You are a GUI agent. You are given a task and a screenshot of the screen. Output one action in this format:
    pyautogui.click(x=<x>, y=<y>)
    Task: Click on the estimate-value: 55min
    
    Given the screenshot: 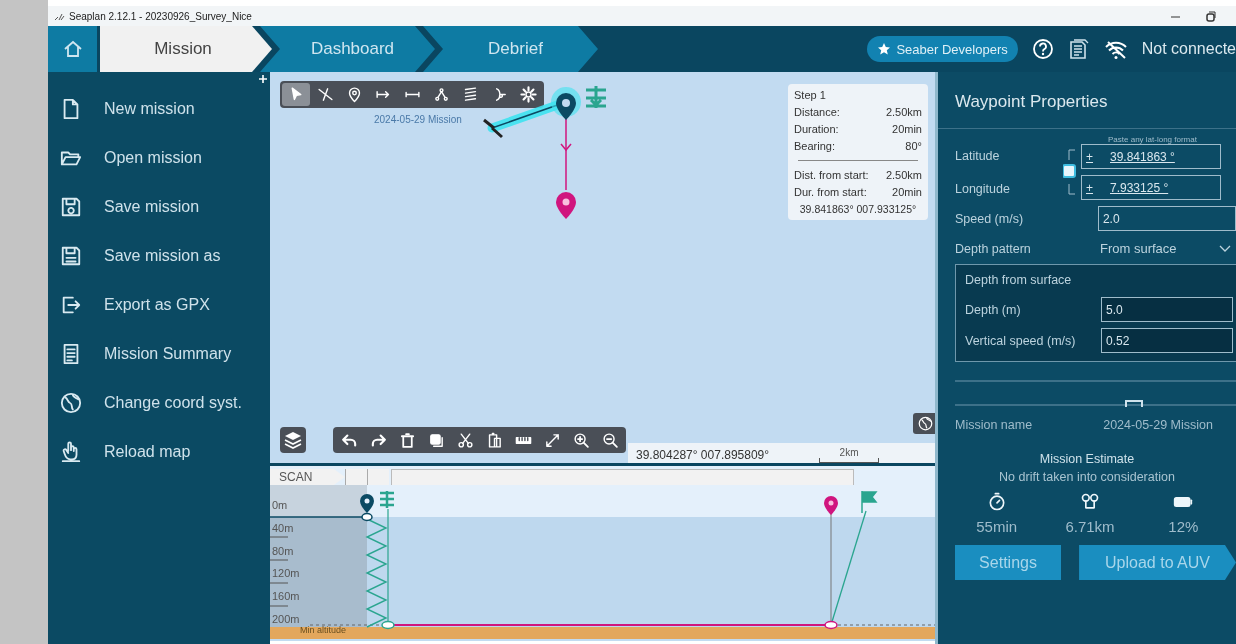 What is the action you would take?
    pyautogui.click(x=997, y=526)
    